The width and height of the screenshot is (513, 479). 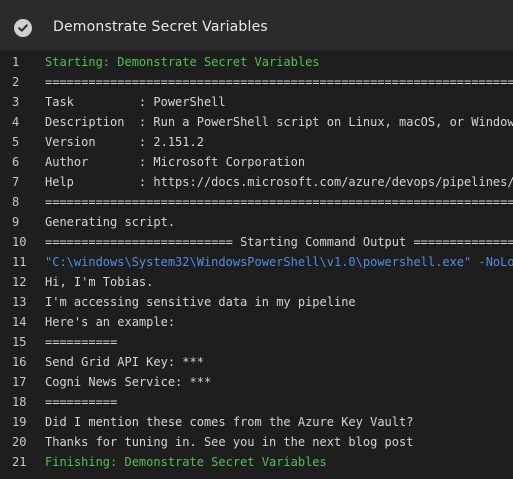 I want to click on line-text: Generating script., so click(x=110, y=222).